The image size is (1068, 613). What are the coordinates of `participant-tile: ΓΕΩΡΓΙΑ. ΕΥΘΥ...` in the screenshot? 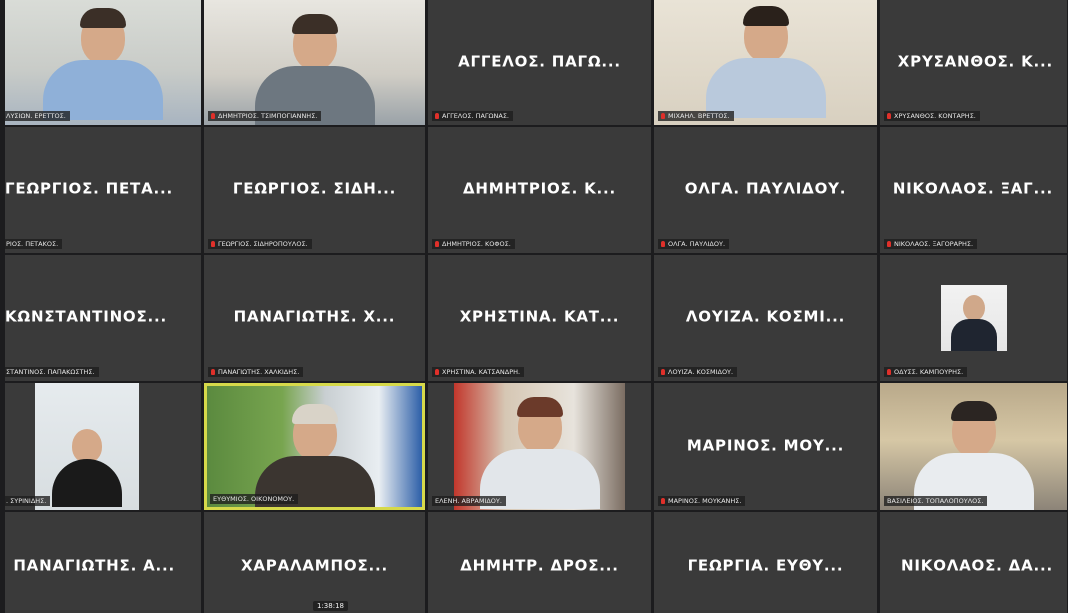 It's located at (765, 562).